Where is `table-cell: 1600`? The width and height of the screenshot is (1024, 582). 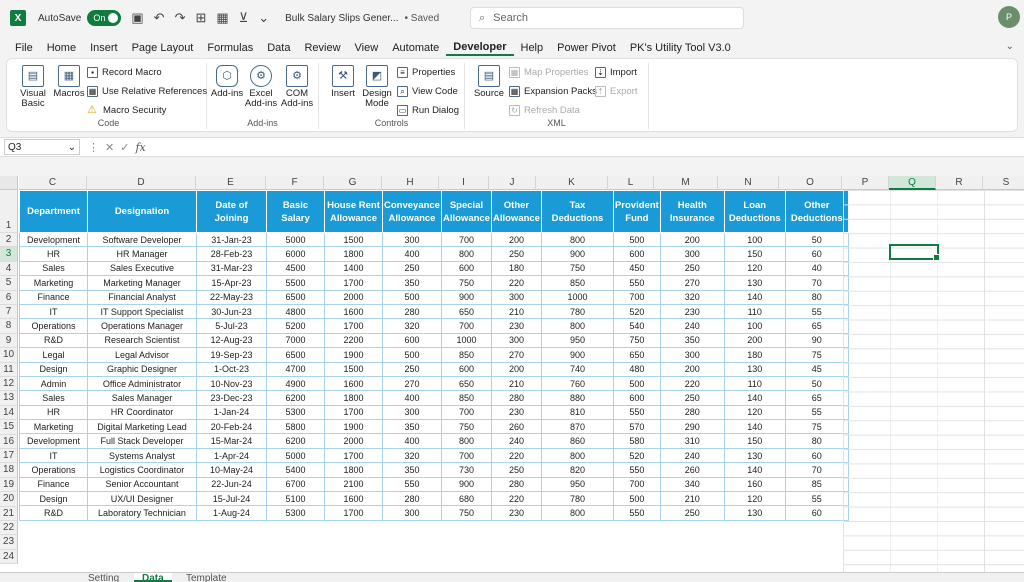
table-cell: 1600 is located at coordinates (353, 499).